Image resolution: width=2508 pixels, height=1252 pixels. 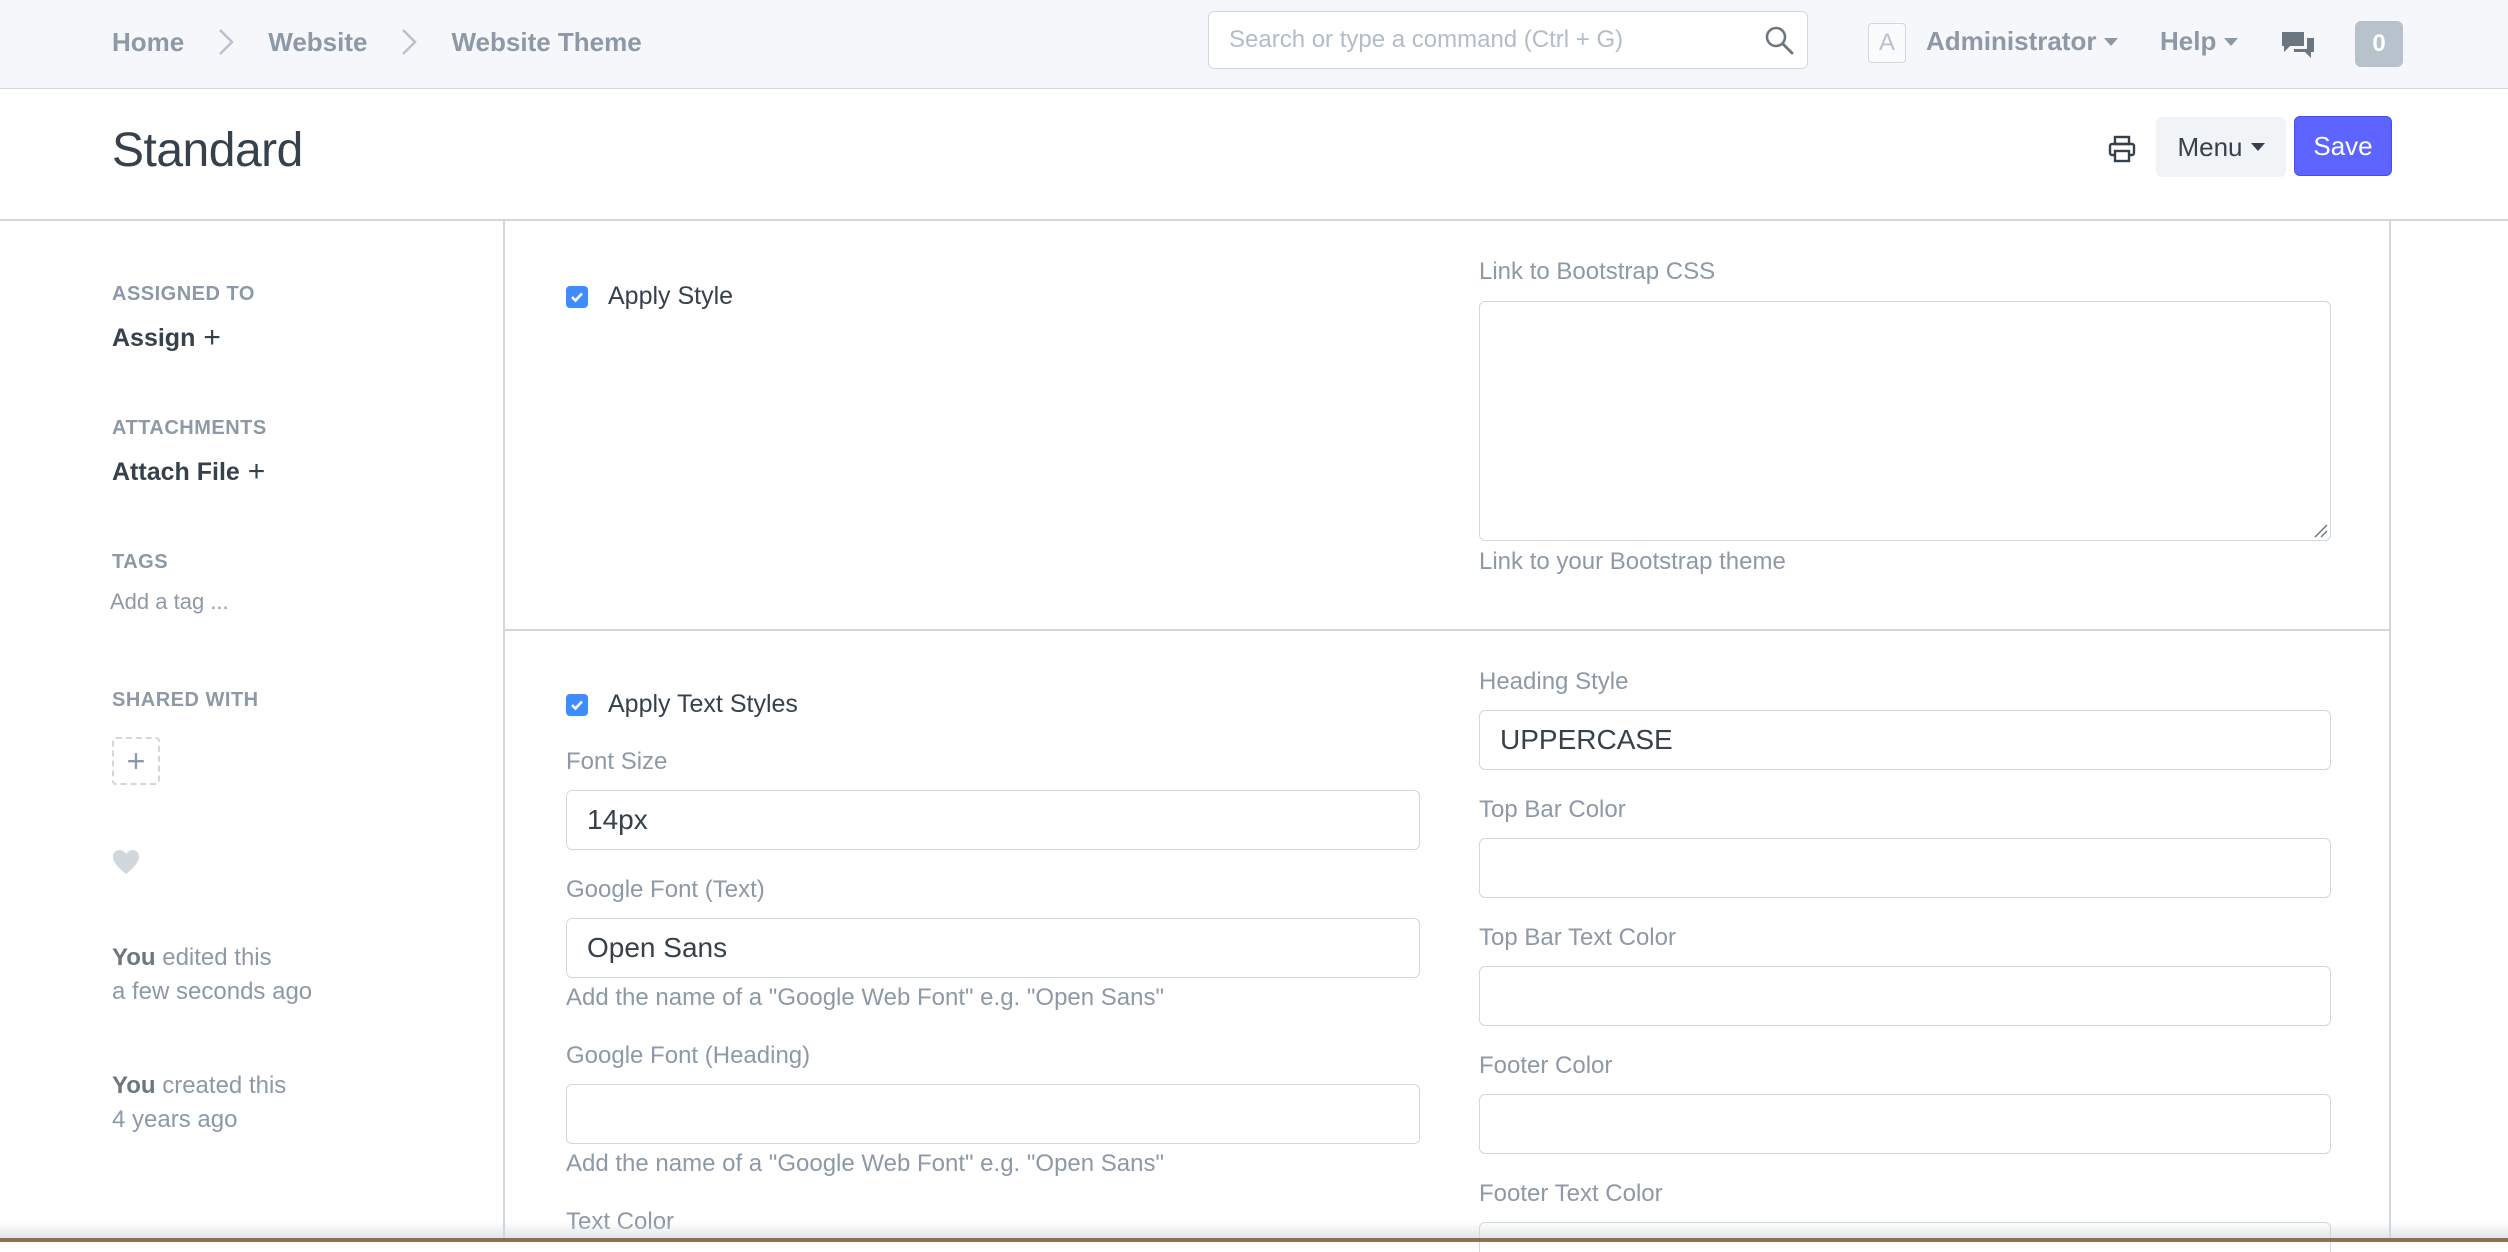 What do you see at coordinates (224, 1085) in the screenshot?
I see `timeline-action: created this` at bounding box center [224, 1085].